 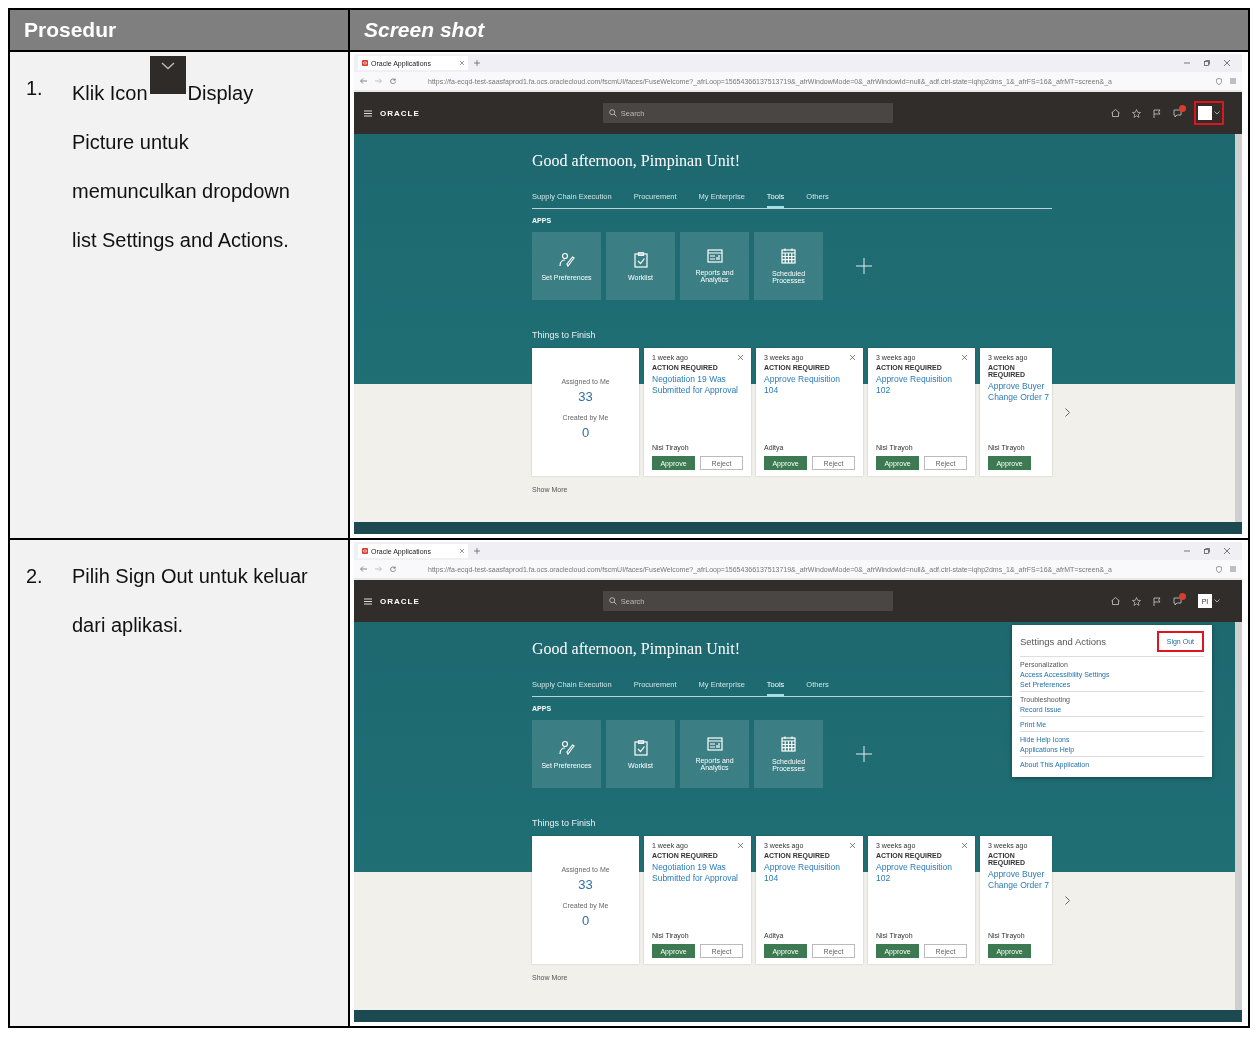 I want to click on column-header: Prosedur, so click(x=179, y=30).